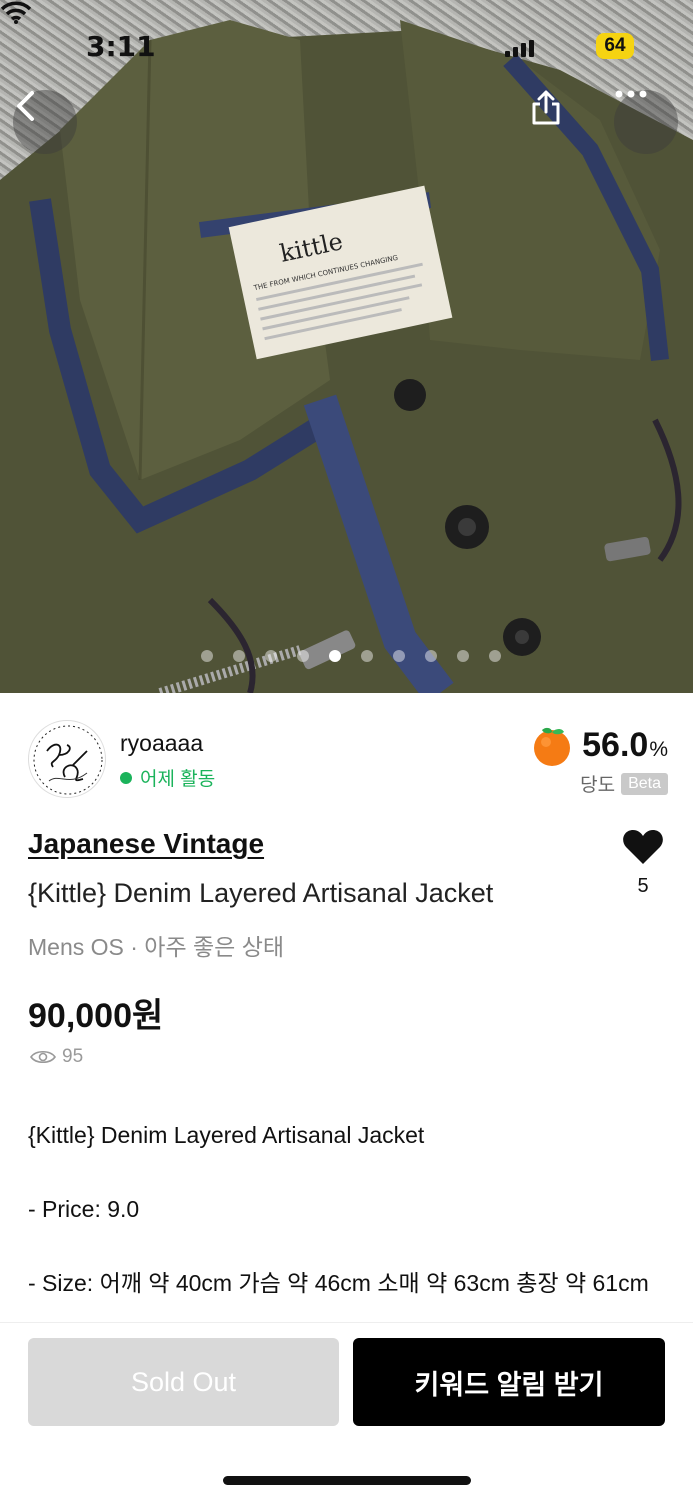 The height and width of the screenshot is (1500, 693). Describe the element at coordinates (156, 947) in the screenshot. I see `product-size-condition: Mens OS · 아주 좋은 상태` at that location.